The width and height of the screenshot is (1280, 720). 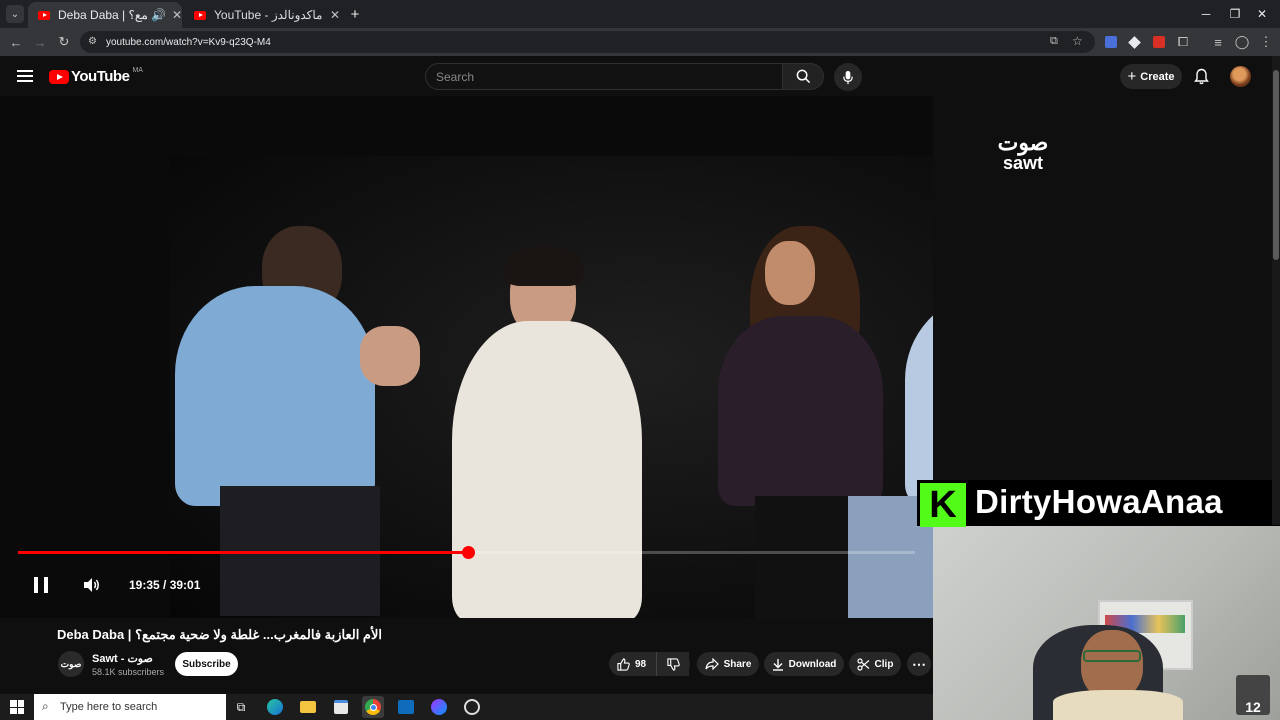 I want to click on like-count: 98, so click(x=641, y=664).